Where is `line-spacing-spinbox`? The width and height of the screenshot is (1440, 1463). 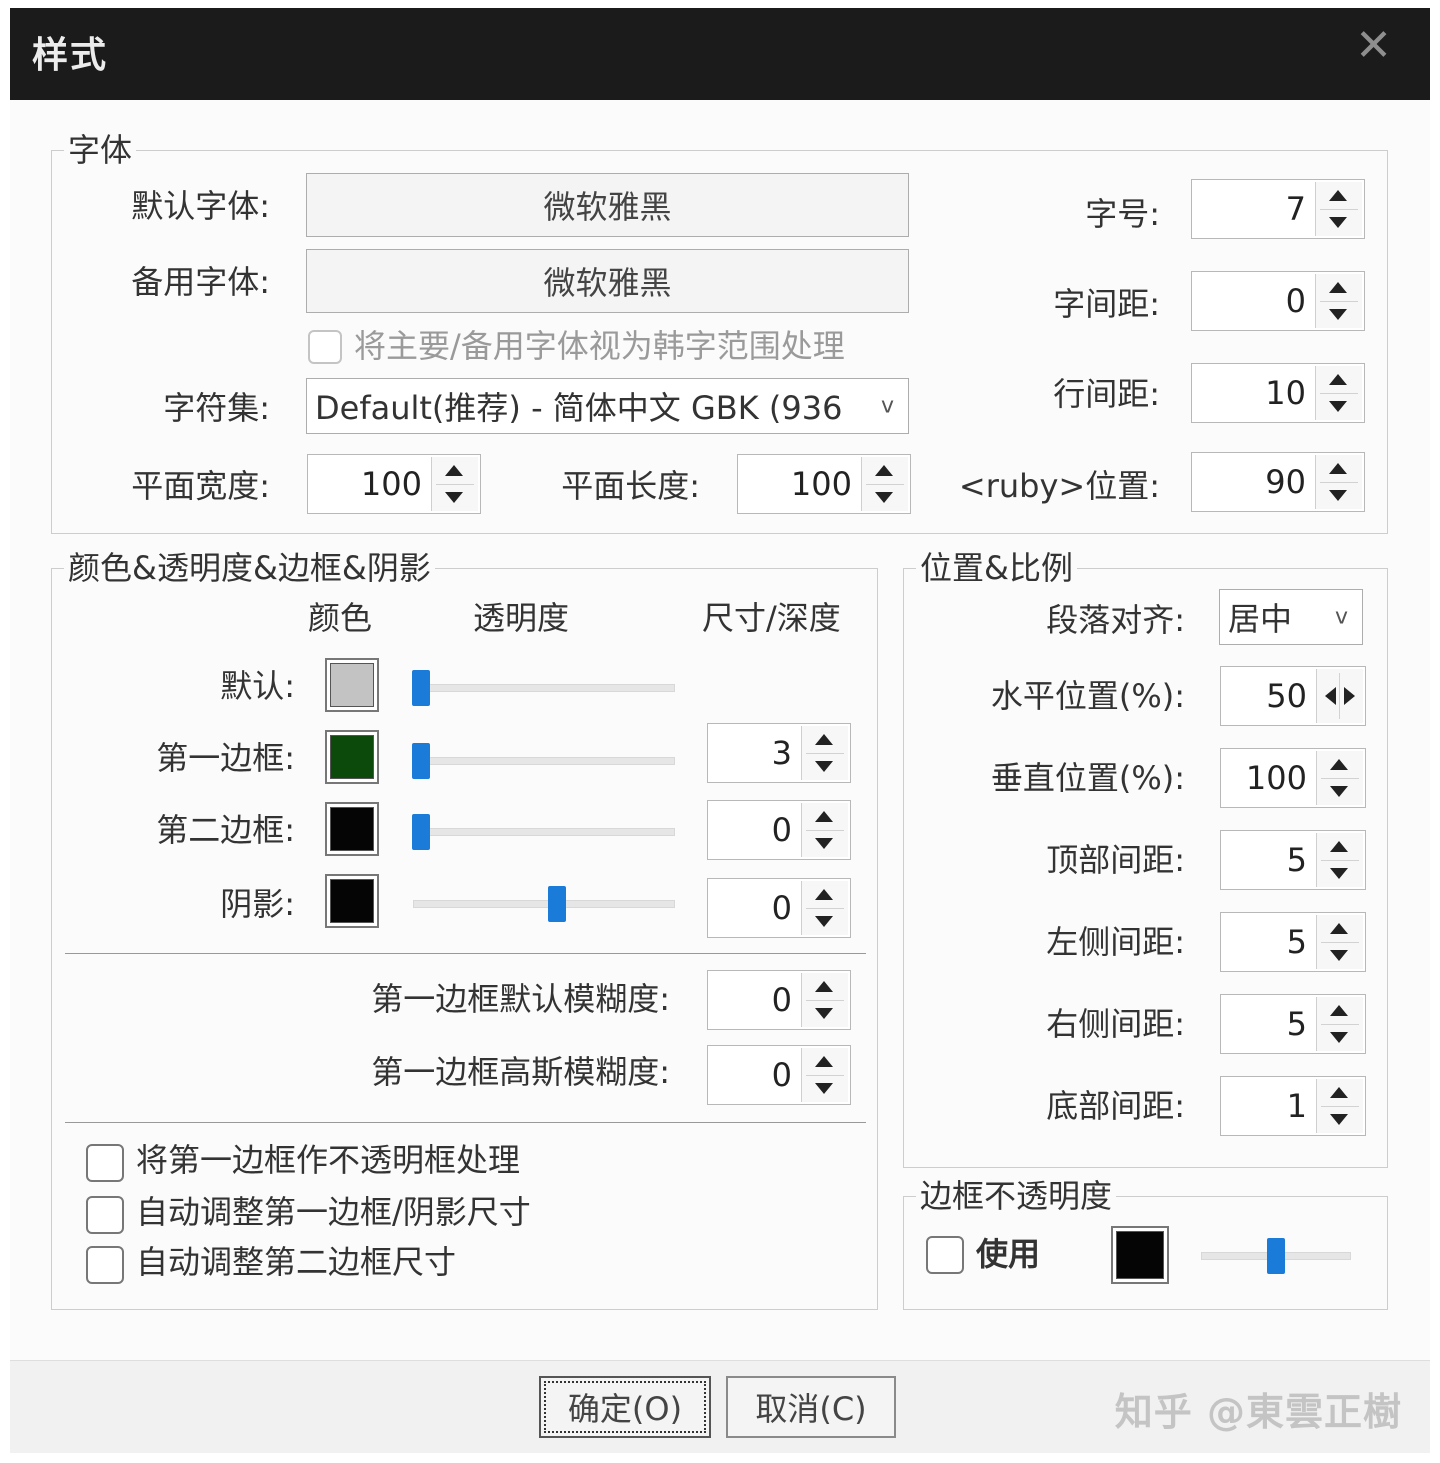
line-spacing-spinbox is located at coordinates (1278, 393).